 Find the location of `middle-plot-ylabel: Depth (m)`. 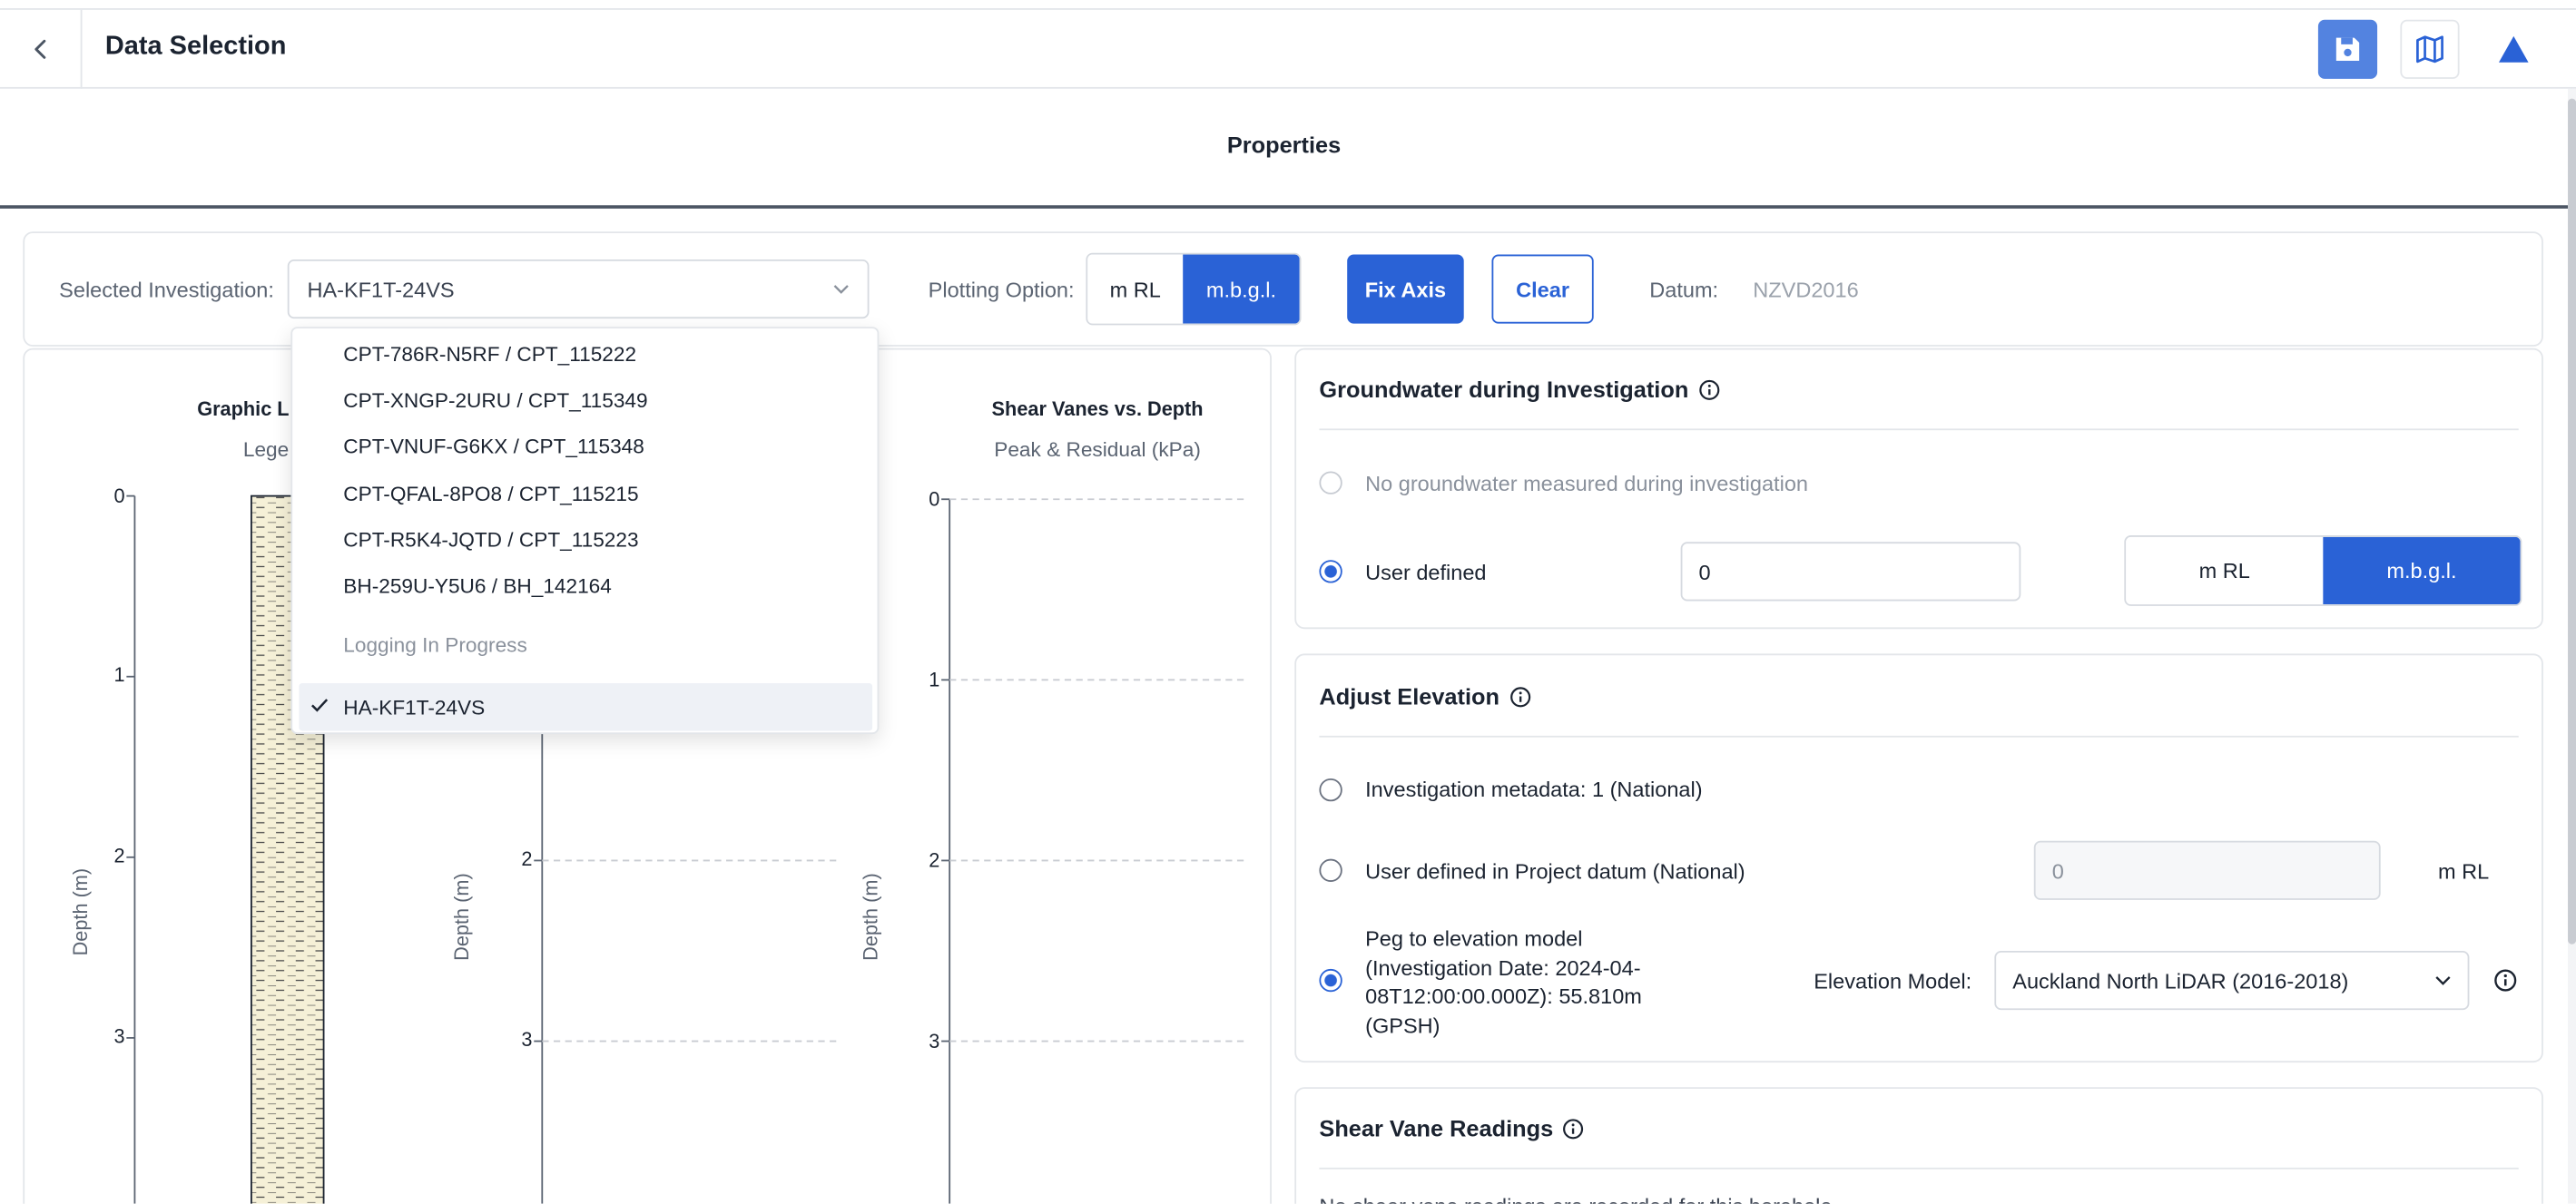

middle-plot-ylabel: Depth (m) is located at coordinates (461, 917).